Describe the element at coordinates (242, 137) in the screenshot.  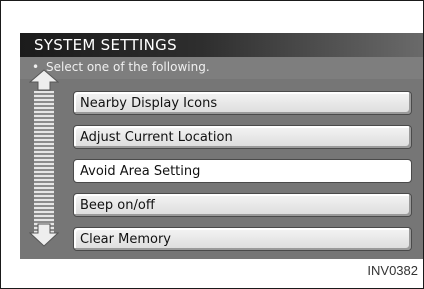
I see `menu-item-adjust-current-location: Adjust Current Location` at that location.